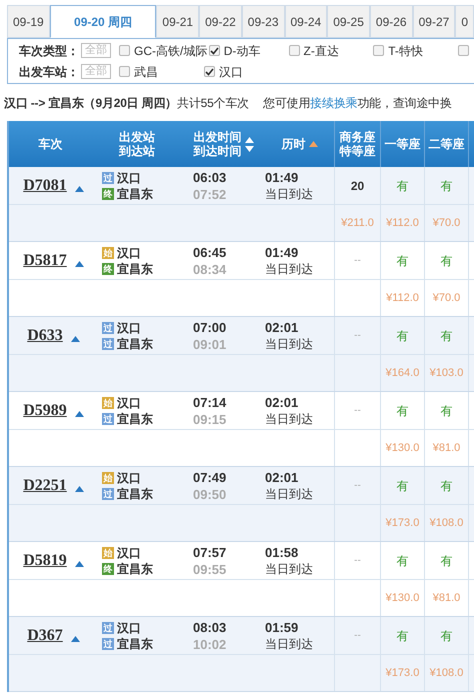 The height and width of the screenshot is (693, 474). I want to click on column-header: 一等座, so click(402, 144).